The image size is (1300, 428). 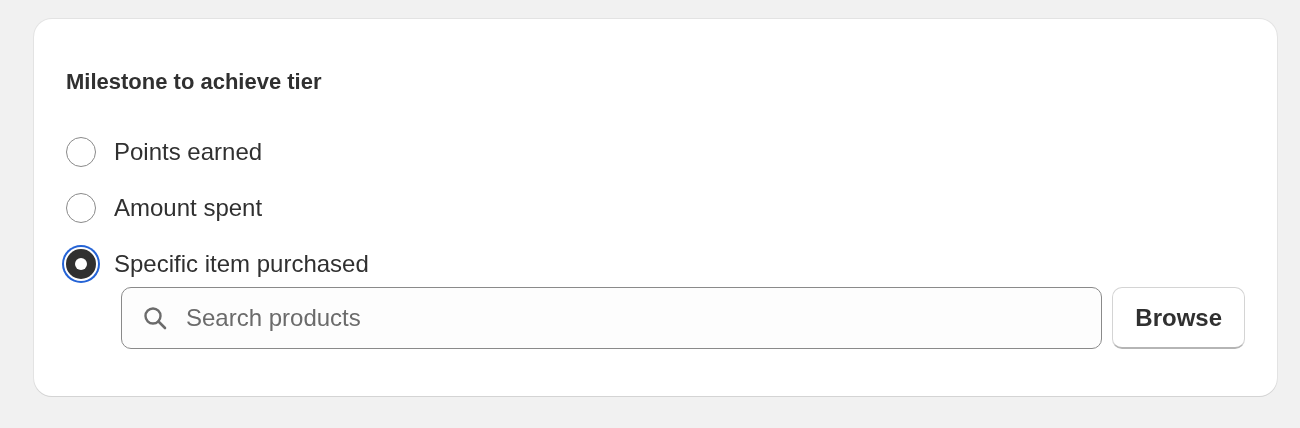 What do you see at coordinates (81, 264) in the screenshot?
I see `radio-button` at bounding box center [81, 264].